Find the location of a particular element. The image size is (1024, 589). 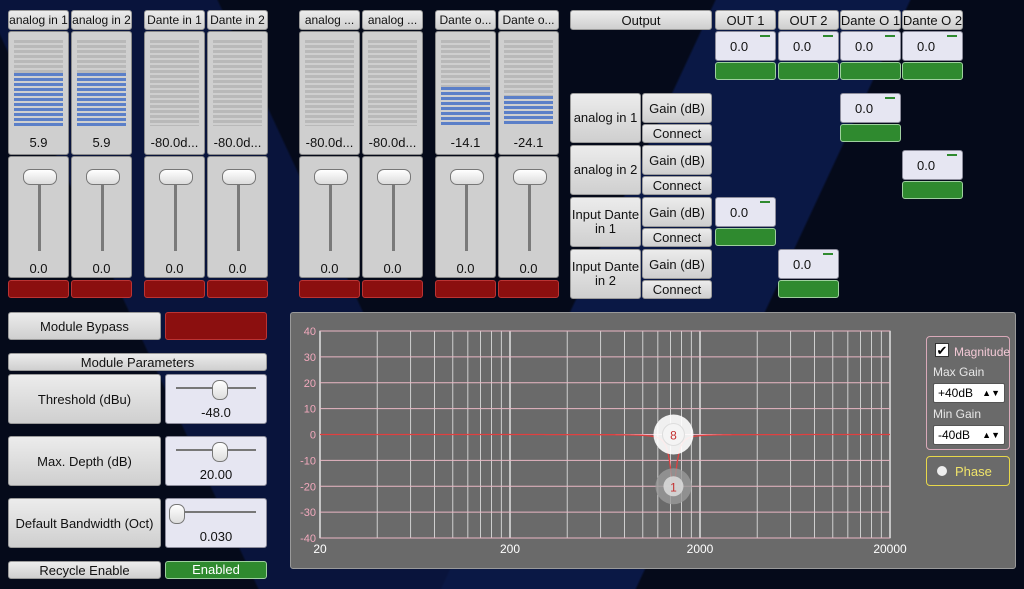

input-name: Input Dante in 1 is located at coordinates (605, 222).